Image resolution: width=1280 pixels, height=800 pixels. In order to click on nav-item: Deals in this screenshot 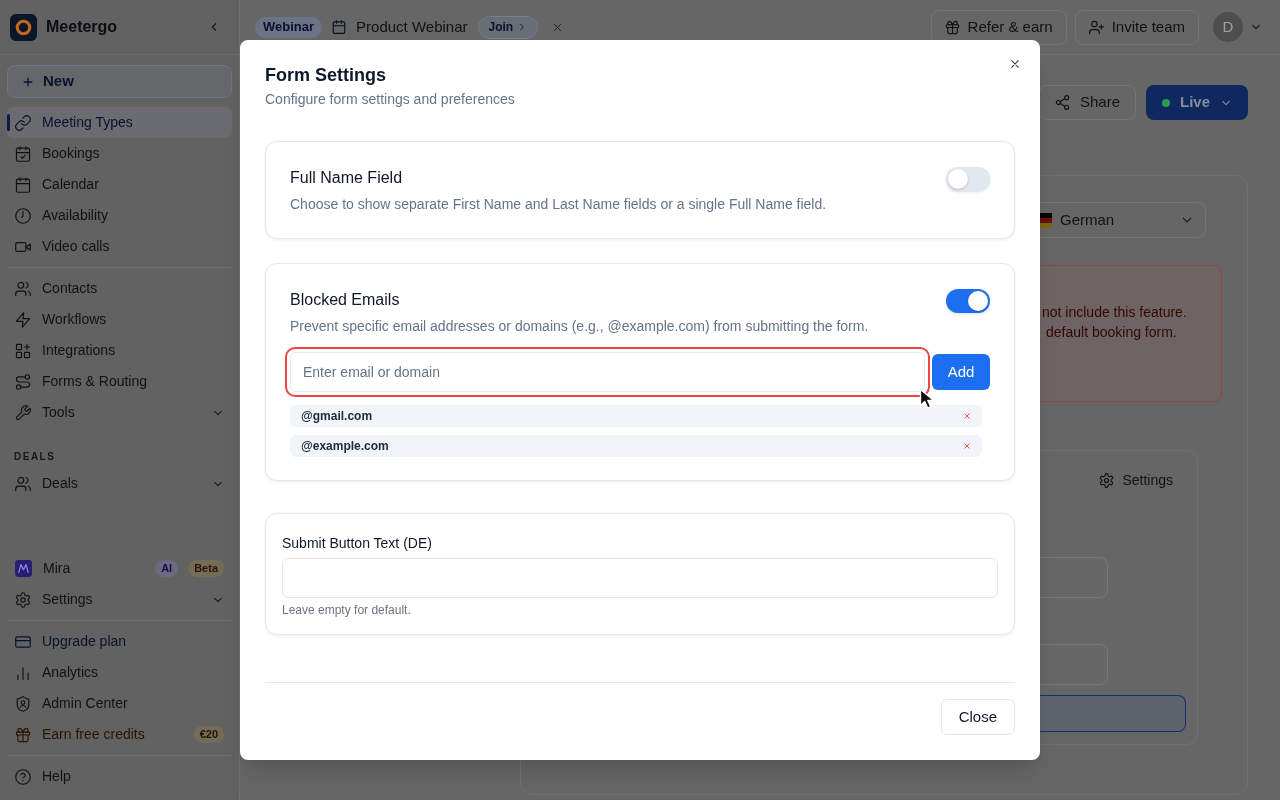, I will do `click(119, 483)`.